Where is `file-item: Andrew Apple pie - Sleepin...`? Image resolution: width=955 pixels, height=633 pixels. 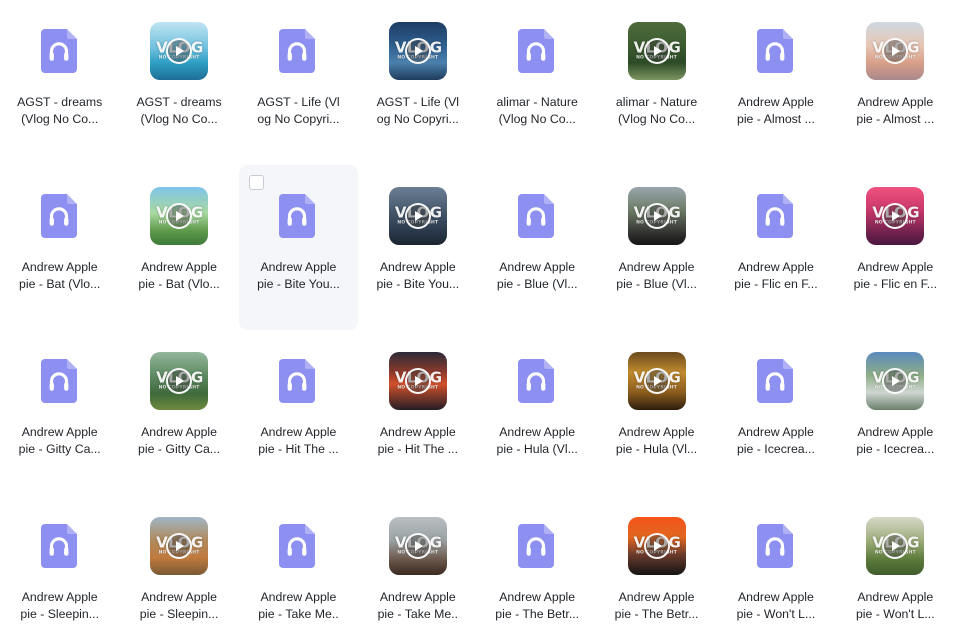
file-item: Andrew Apple pie - Sleepin... is located at coordinates (59, 564).